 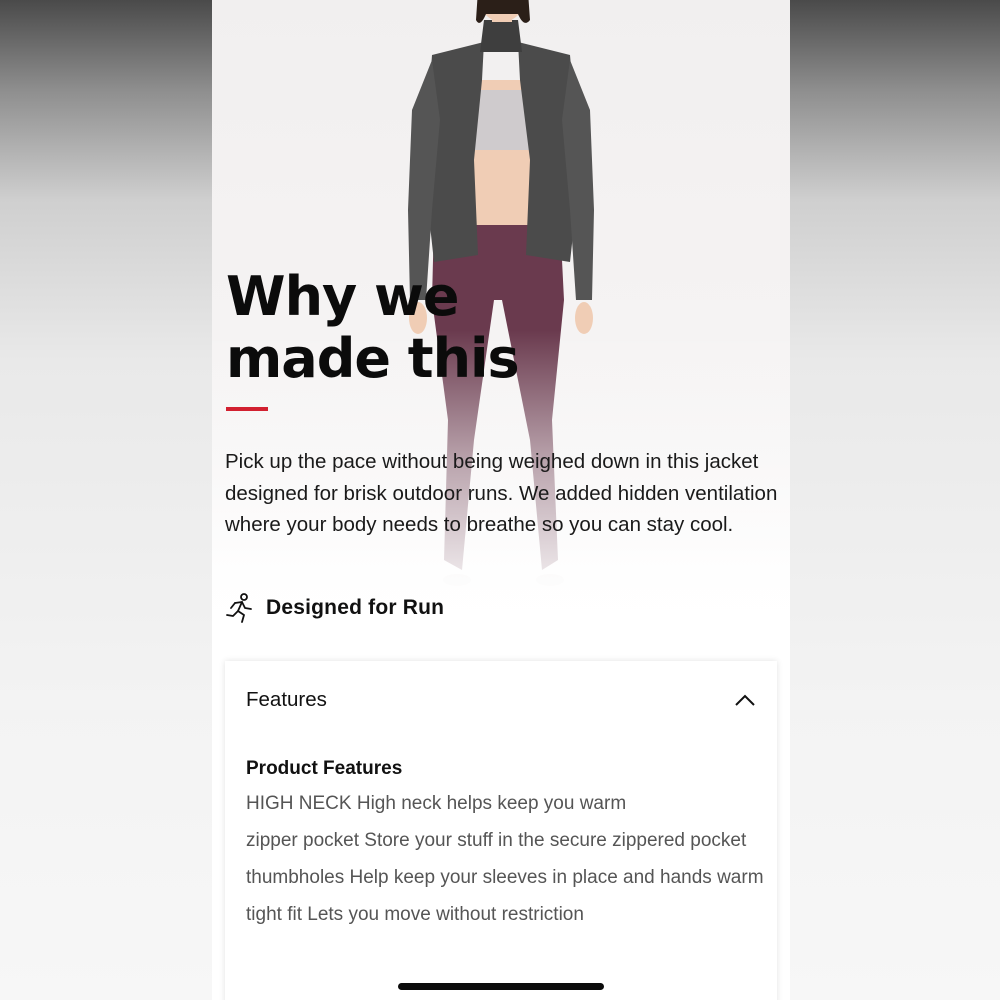 I want to click on features-title: Features, so click(x=286, y=699).